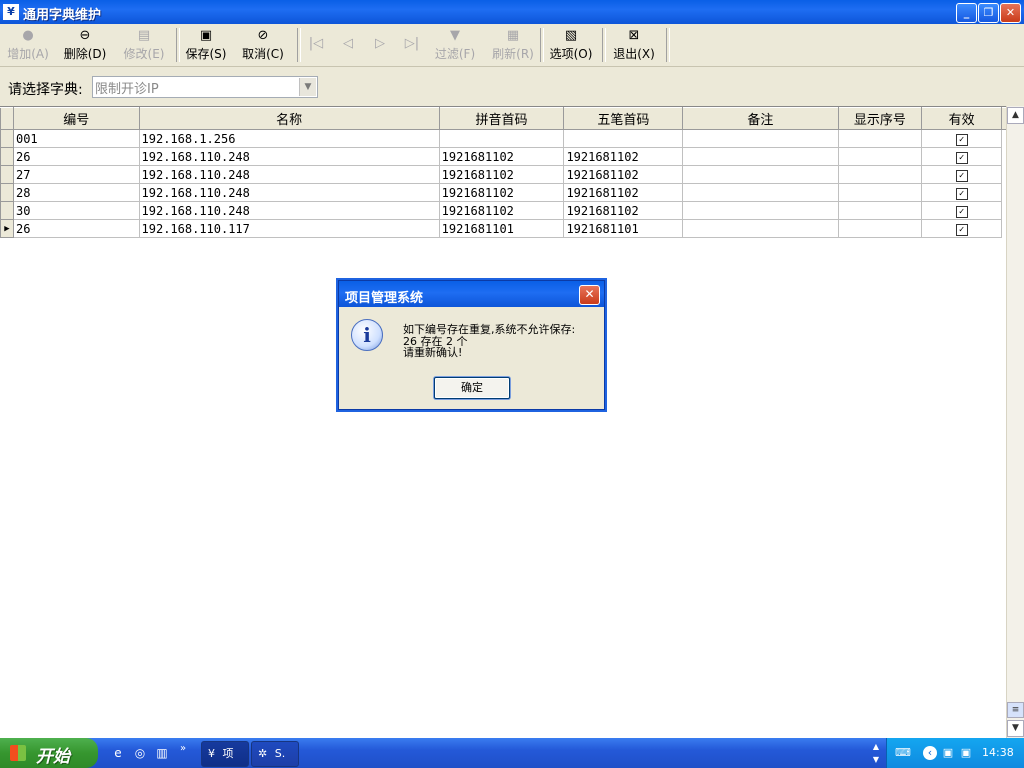 Image resolution: width=1024 pixels, height=768 pixels. What do you see at coordinates (348, 45) in the screenshot?
I see `previous-record-button: ◁` at bounding box center [348, 45].